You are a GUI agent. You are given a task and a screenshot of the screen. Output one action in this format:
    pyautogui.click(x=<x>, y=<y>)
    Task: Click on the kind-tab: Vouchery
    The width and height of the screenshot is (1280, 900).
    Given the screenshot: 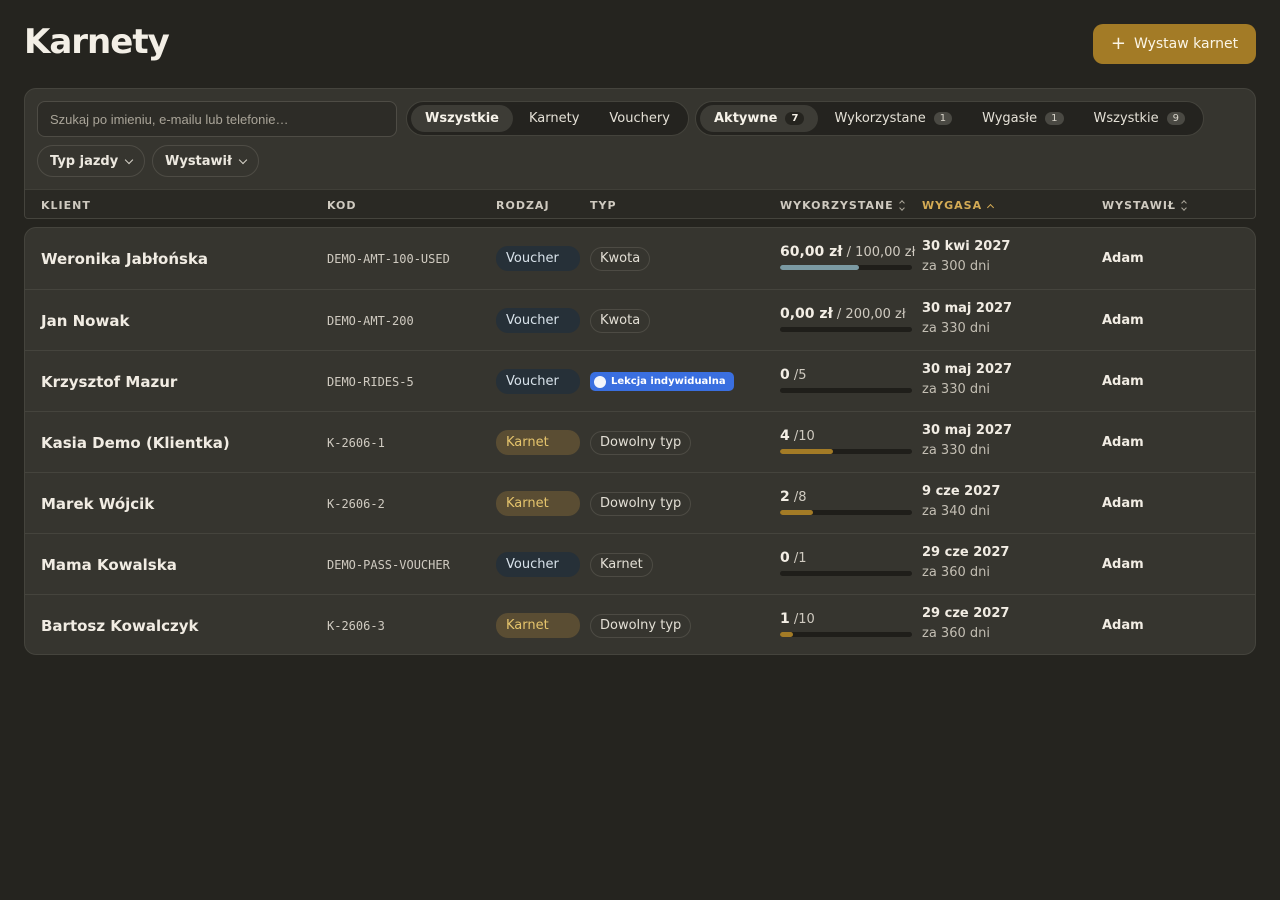 What is the action you would take?
    pyautogui.click(x=639, y=118)
    